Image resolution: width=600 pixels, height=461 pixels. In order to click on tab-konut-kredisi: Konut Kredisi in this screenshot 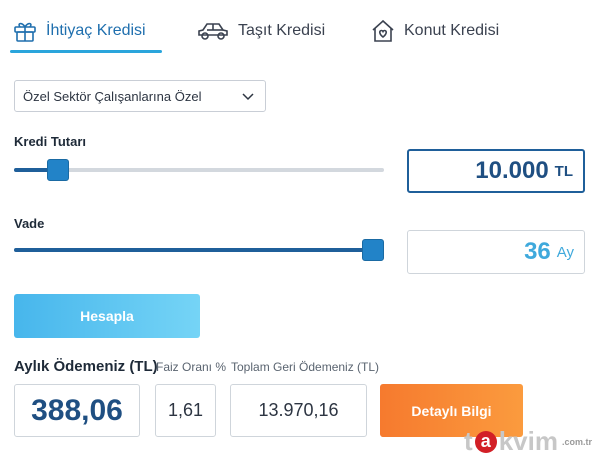, I will do `click(434, 31)`.